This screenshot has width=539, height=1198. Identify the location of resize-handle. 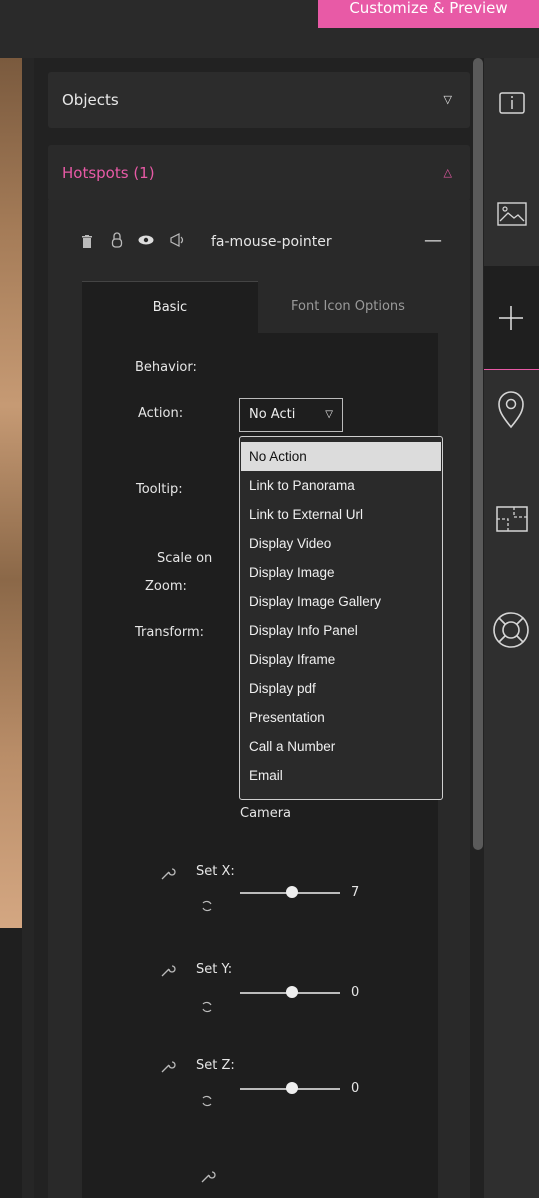
(28, 628).